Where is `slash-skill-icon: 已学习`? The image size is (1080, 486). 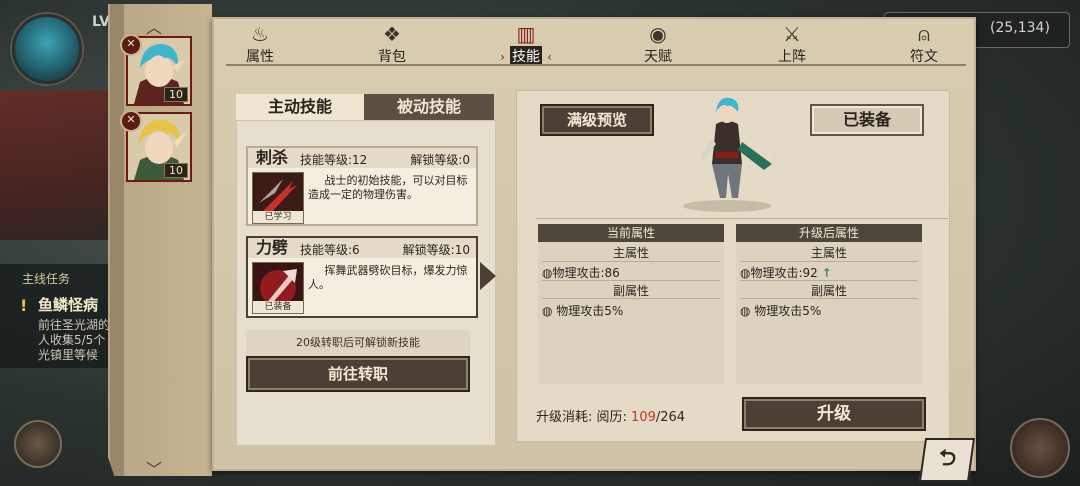 slash-skill-icon: 已学习 is located at coordinates (278, 198).